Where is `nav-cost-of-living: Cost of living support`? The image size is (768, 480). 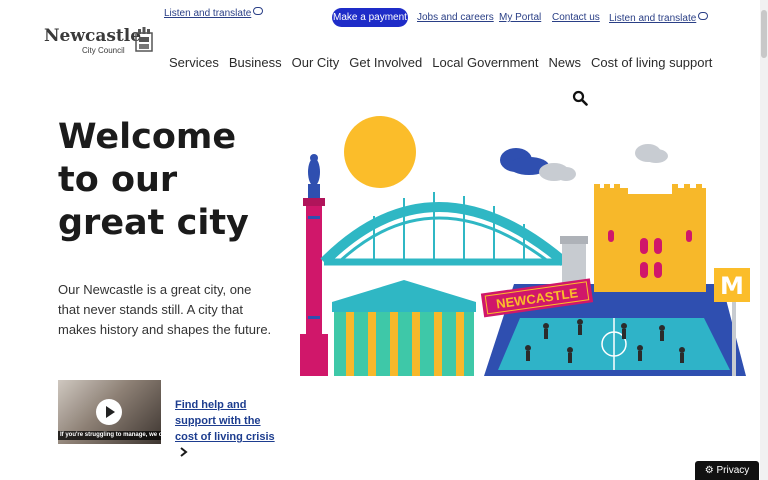 nav-cost-of-living: Cost of living support is located at coordinates (651, 63).